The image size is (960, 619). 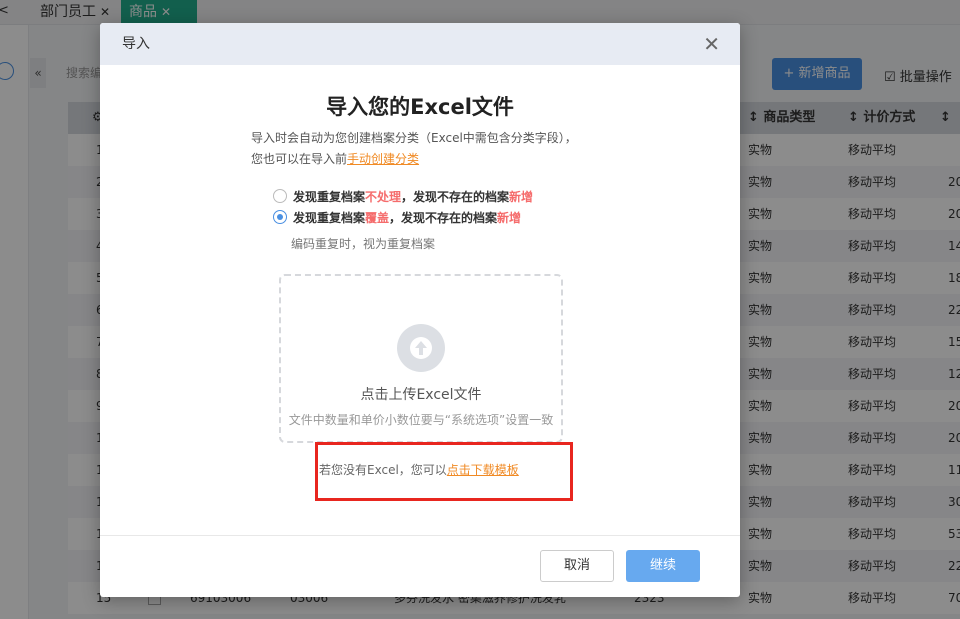 What do you see at coordinates (413, 197) in the screenshot?
I see `option-label: 发现重复档案不处理，发现不存在的档案新增` at bounding box center [413, 197].